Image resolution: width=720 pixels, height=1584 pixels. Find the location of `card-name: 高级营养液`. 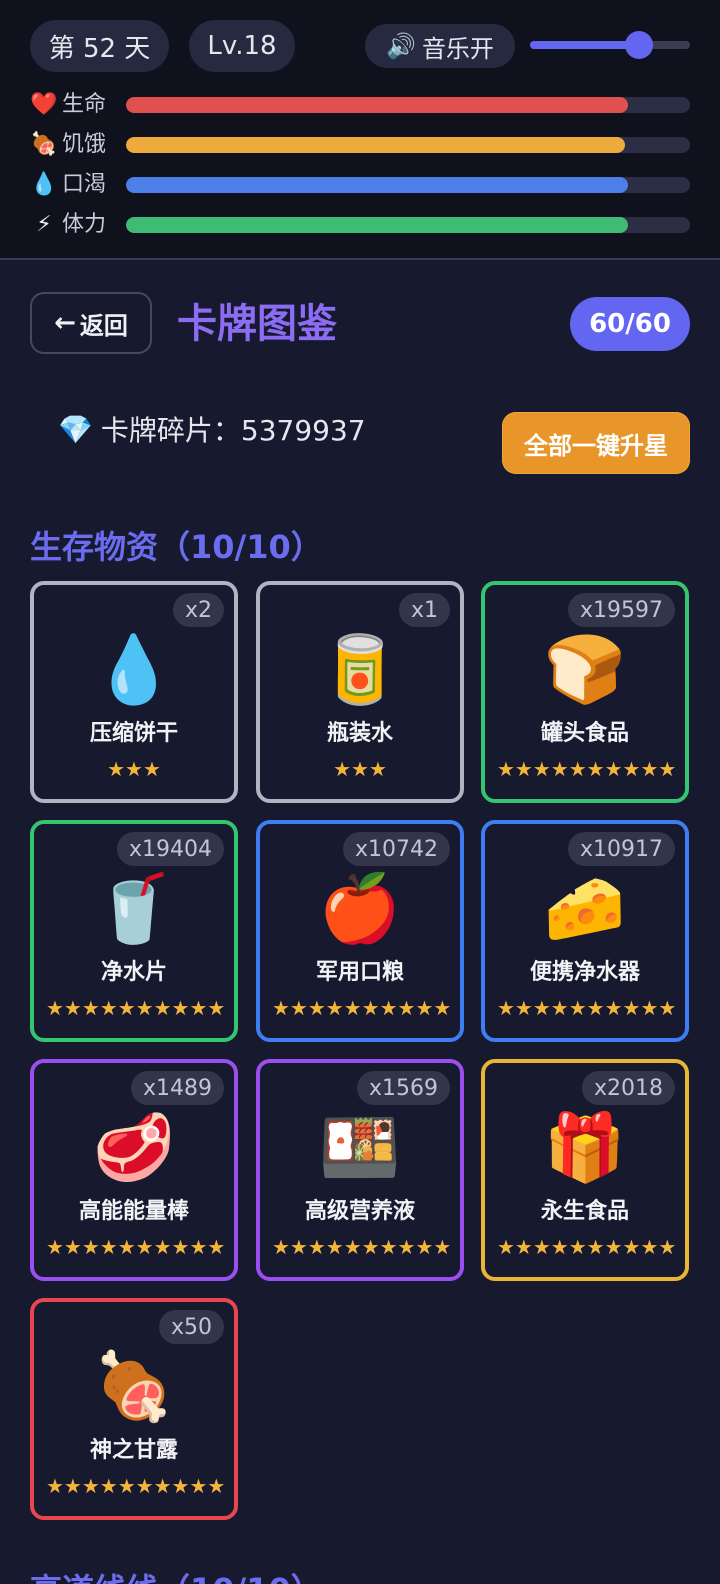

card-name: 高级营养液 is located at coordinates (359, 1211).